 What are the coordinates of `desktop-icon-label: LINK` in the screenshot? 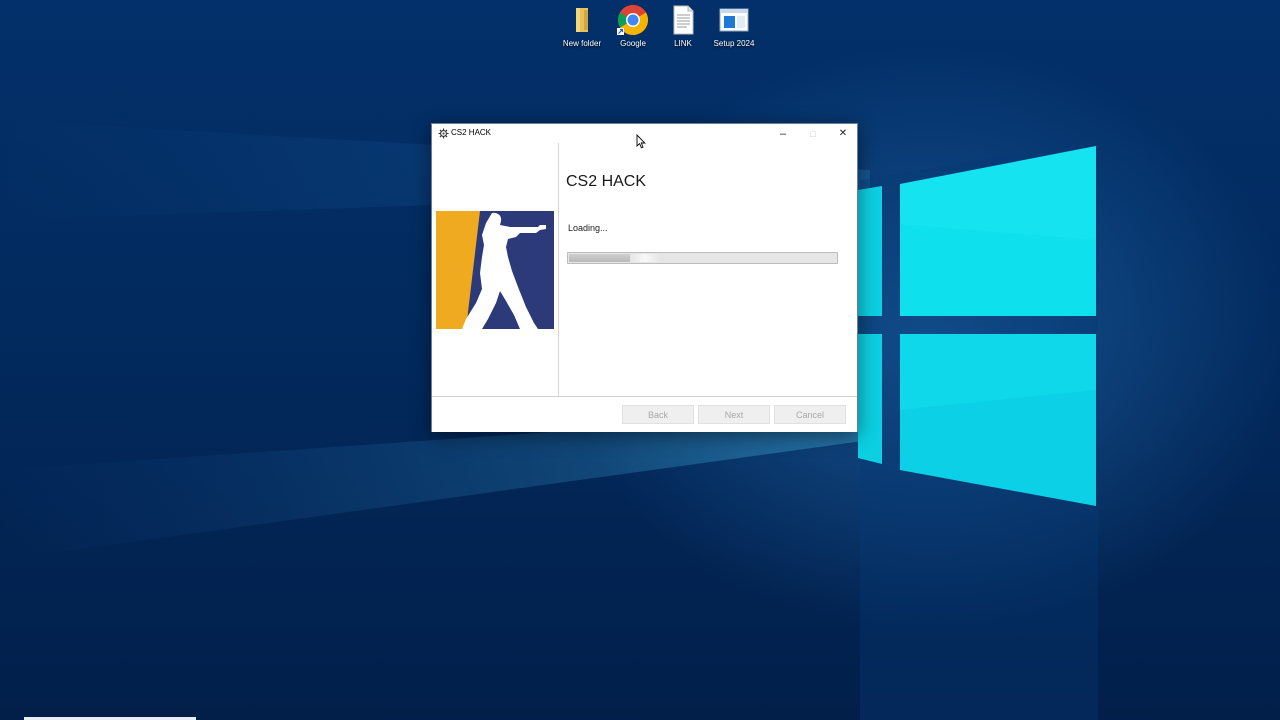 It's located at (683, 43).